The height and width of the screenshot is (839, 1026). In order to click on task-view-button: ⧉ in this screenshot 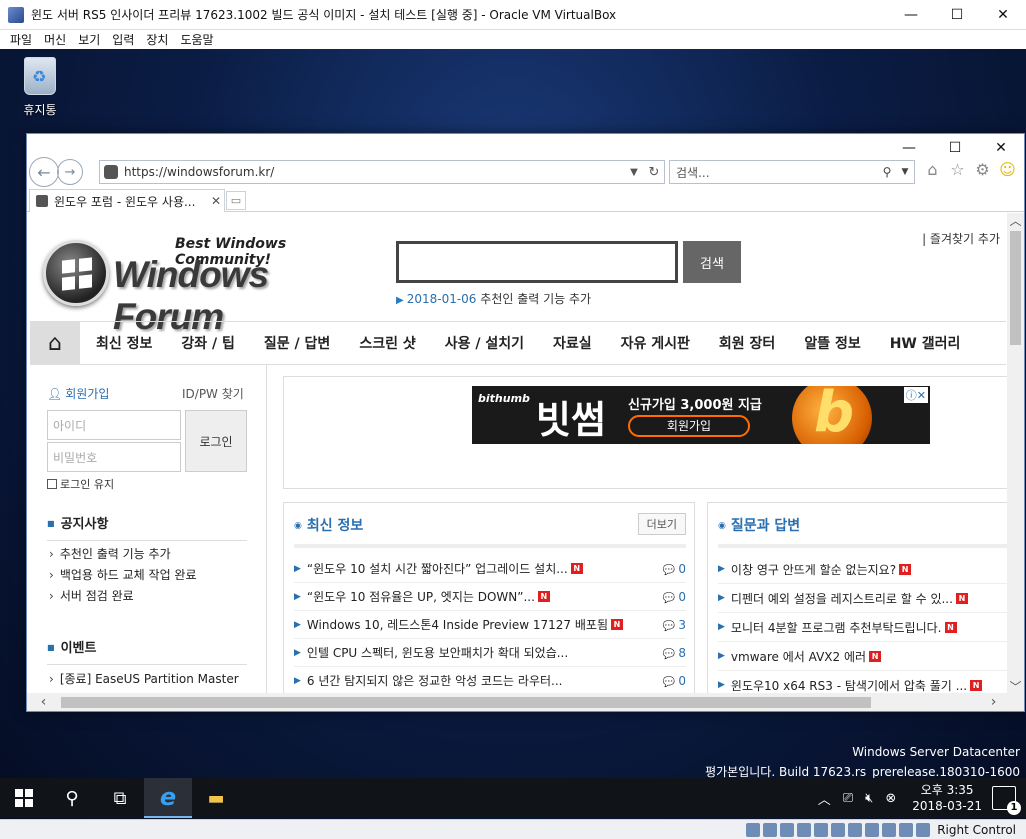, I will do `click(120, 798)`.